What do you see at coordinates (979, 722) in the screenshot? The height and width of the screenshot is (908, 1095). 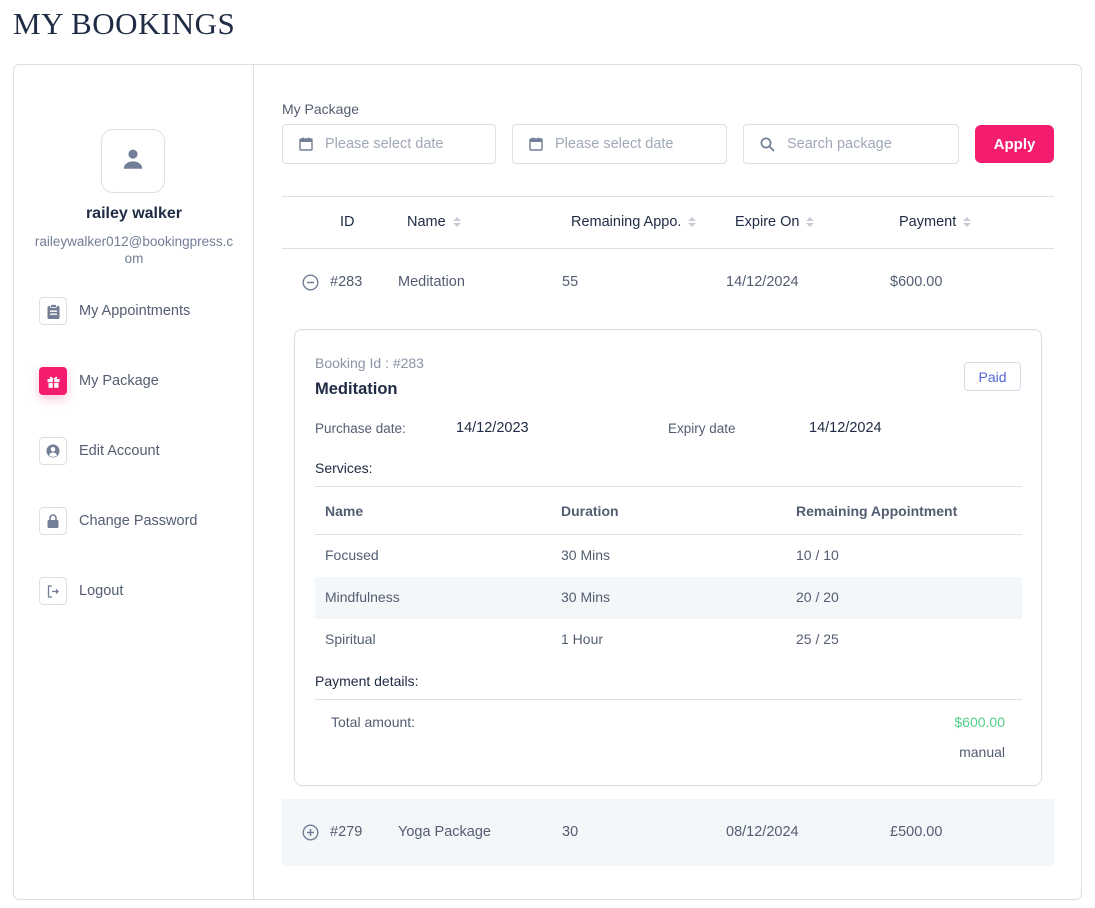 I see `total-amount-value: $600.00` at bounding box center [979, 722].